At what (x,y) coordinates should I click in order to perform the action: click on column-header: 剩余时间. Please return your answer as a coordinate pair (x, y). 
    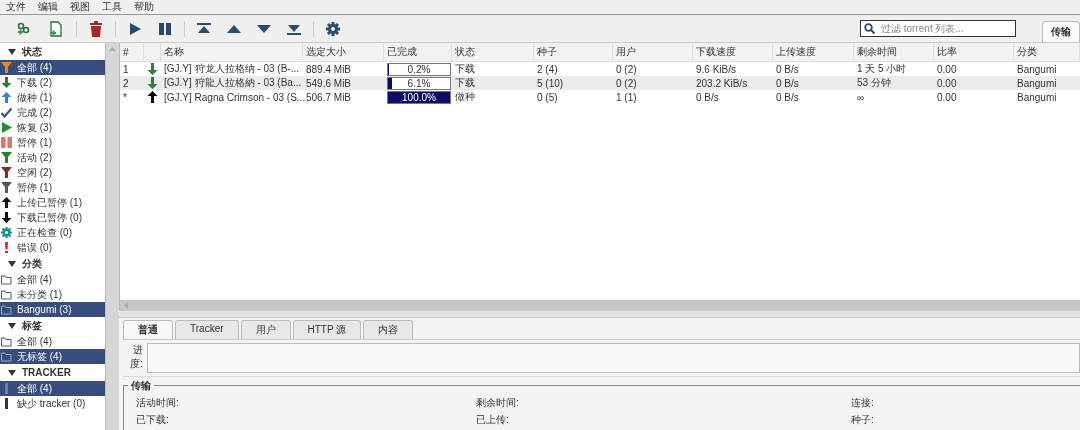
    Looking at the image, I should click on (894, 52).